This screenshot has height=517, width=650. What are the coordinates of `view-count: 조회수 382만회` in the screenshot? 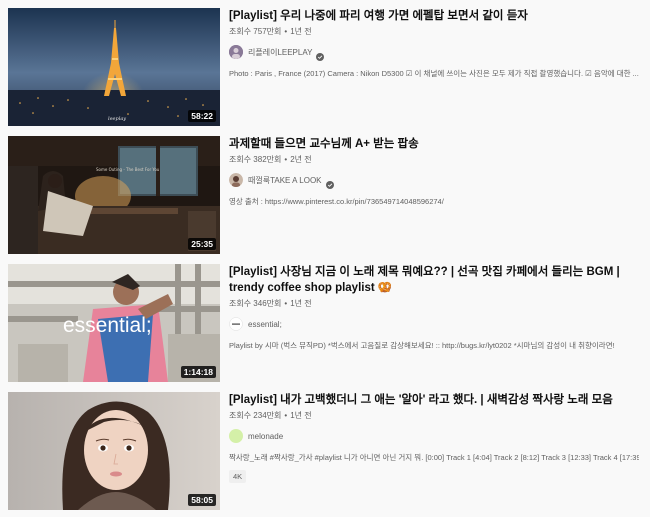 It's located at (255, 159).